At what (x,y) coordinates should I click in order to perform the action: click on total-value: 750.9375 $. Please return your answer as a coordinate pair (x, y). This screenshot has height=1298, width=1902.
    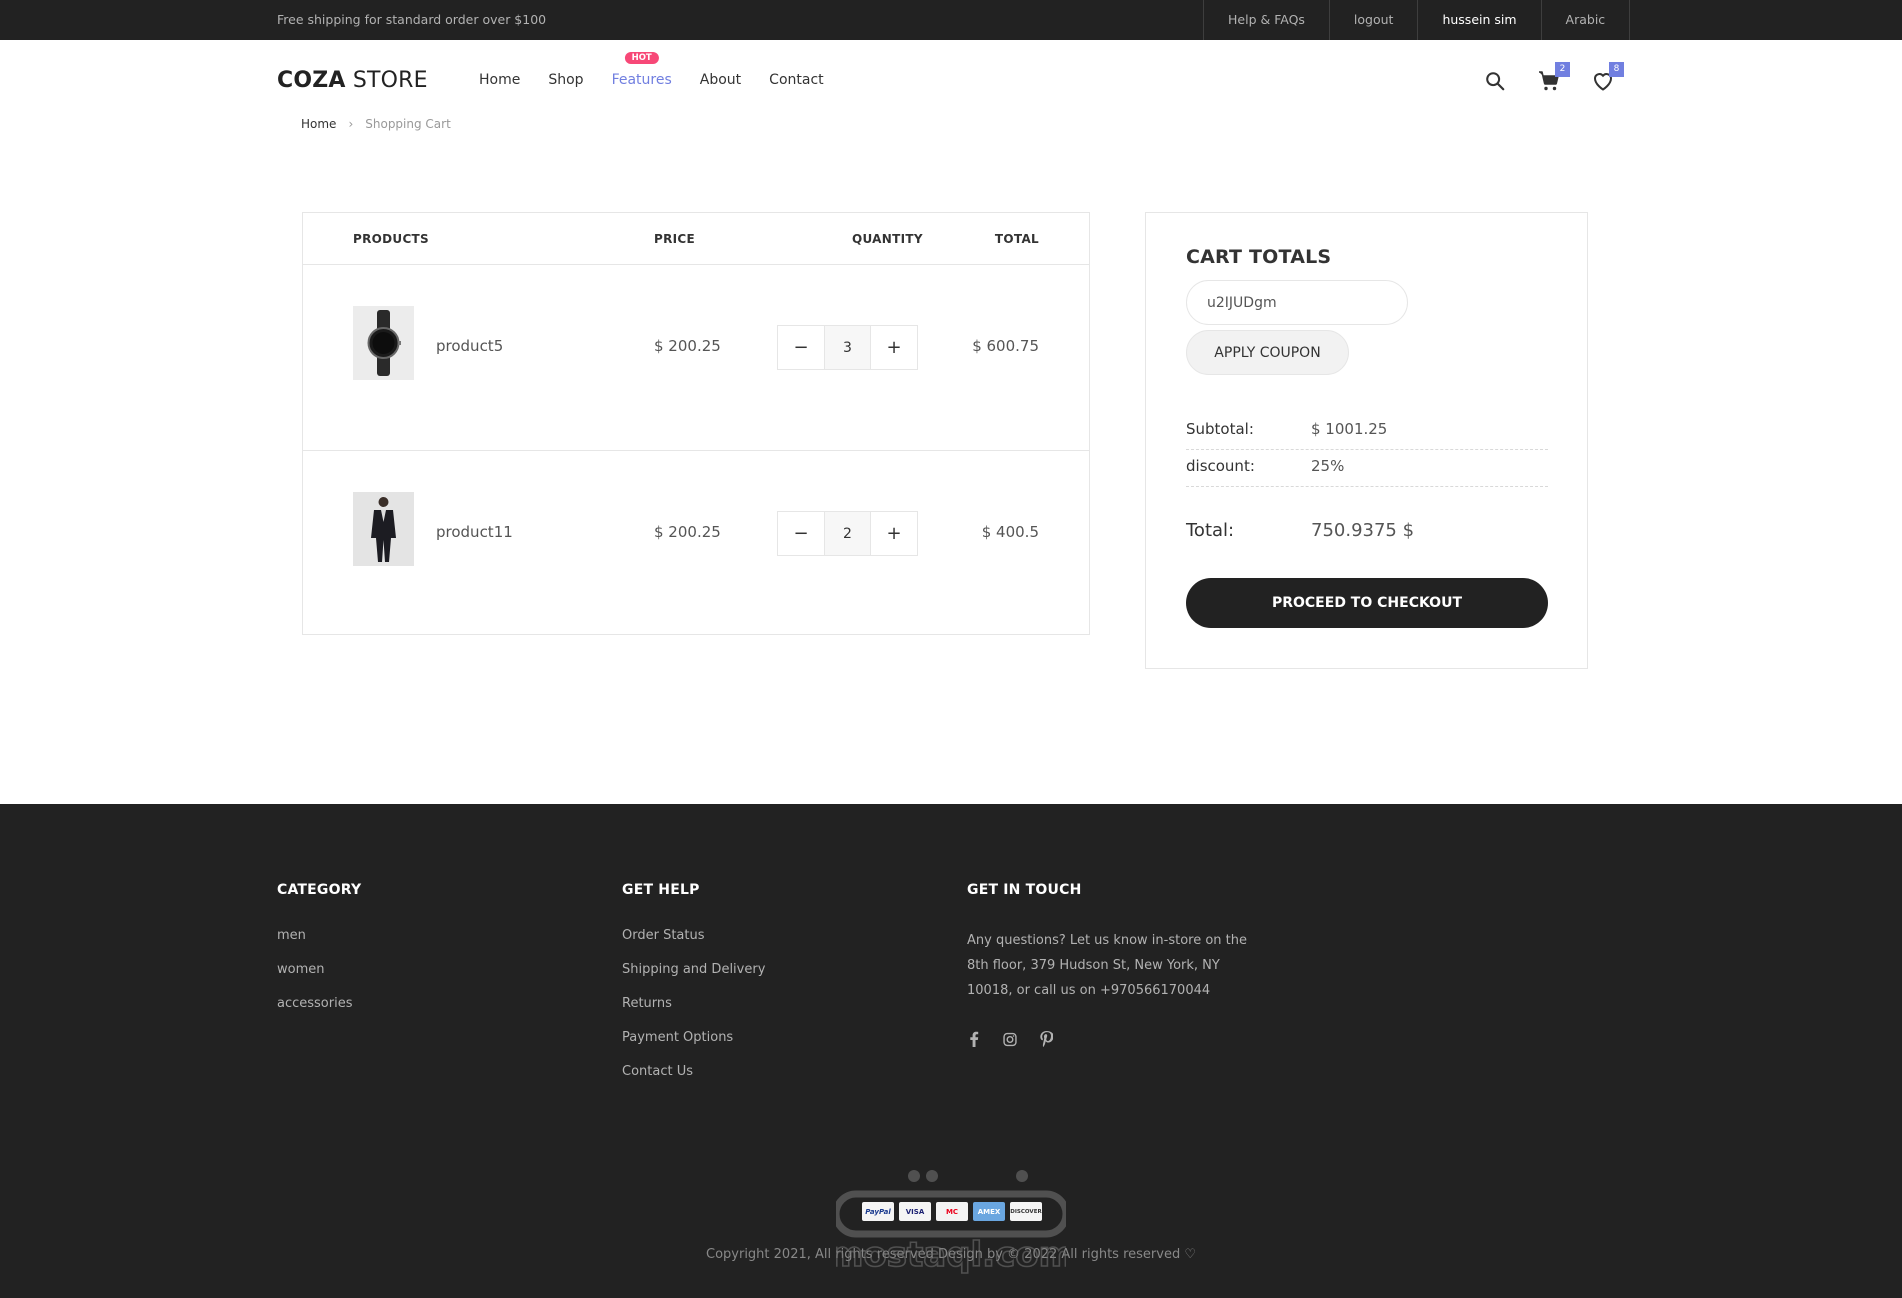
    Looking at the image, I should click on (1363, 530).